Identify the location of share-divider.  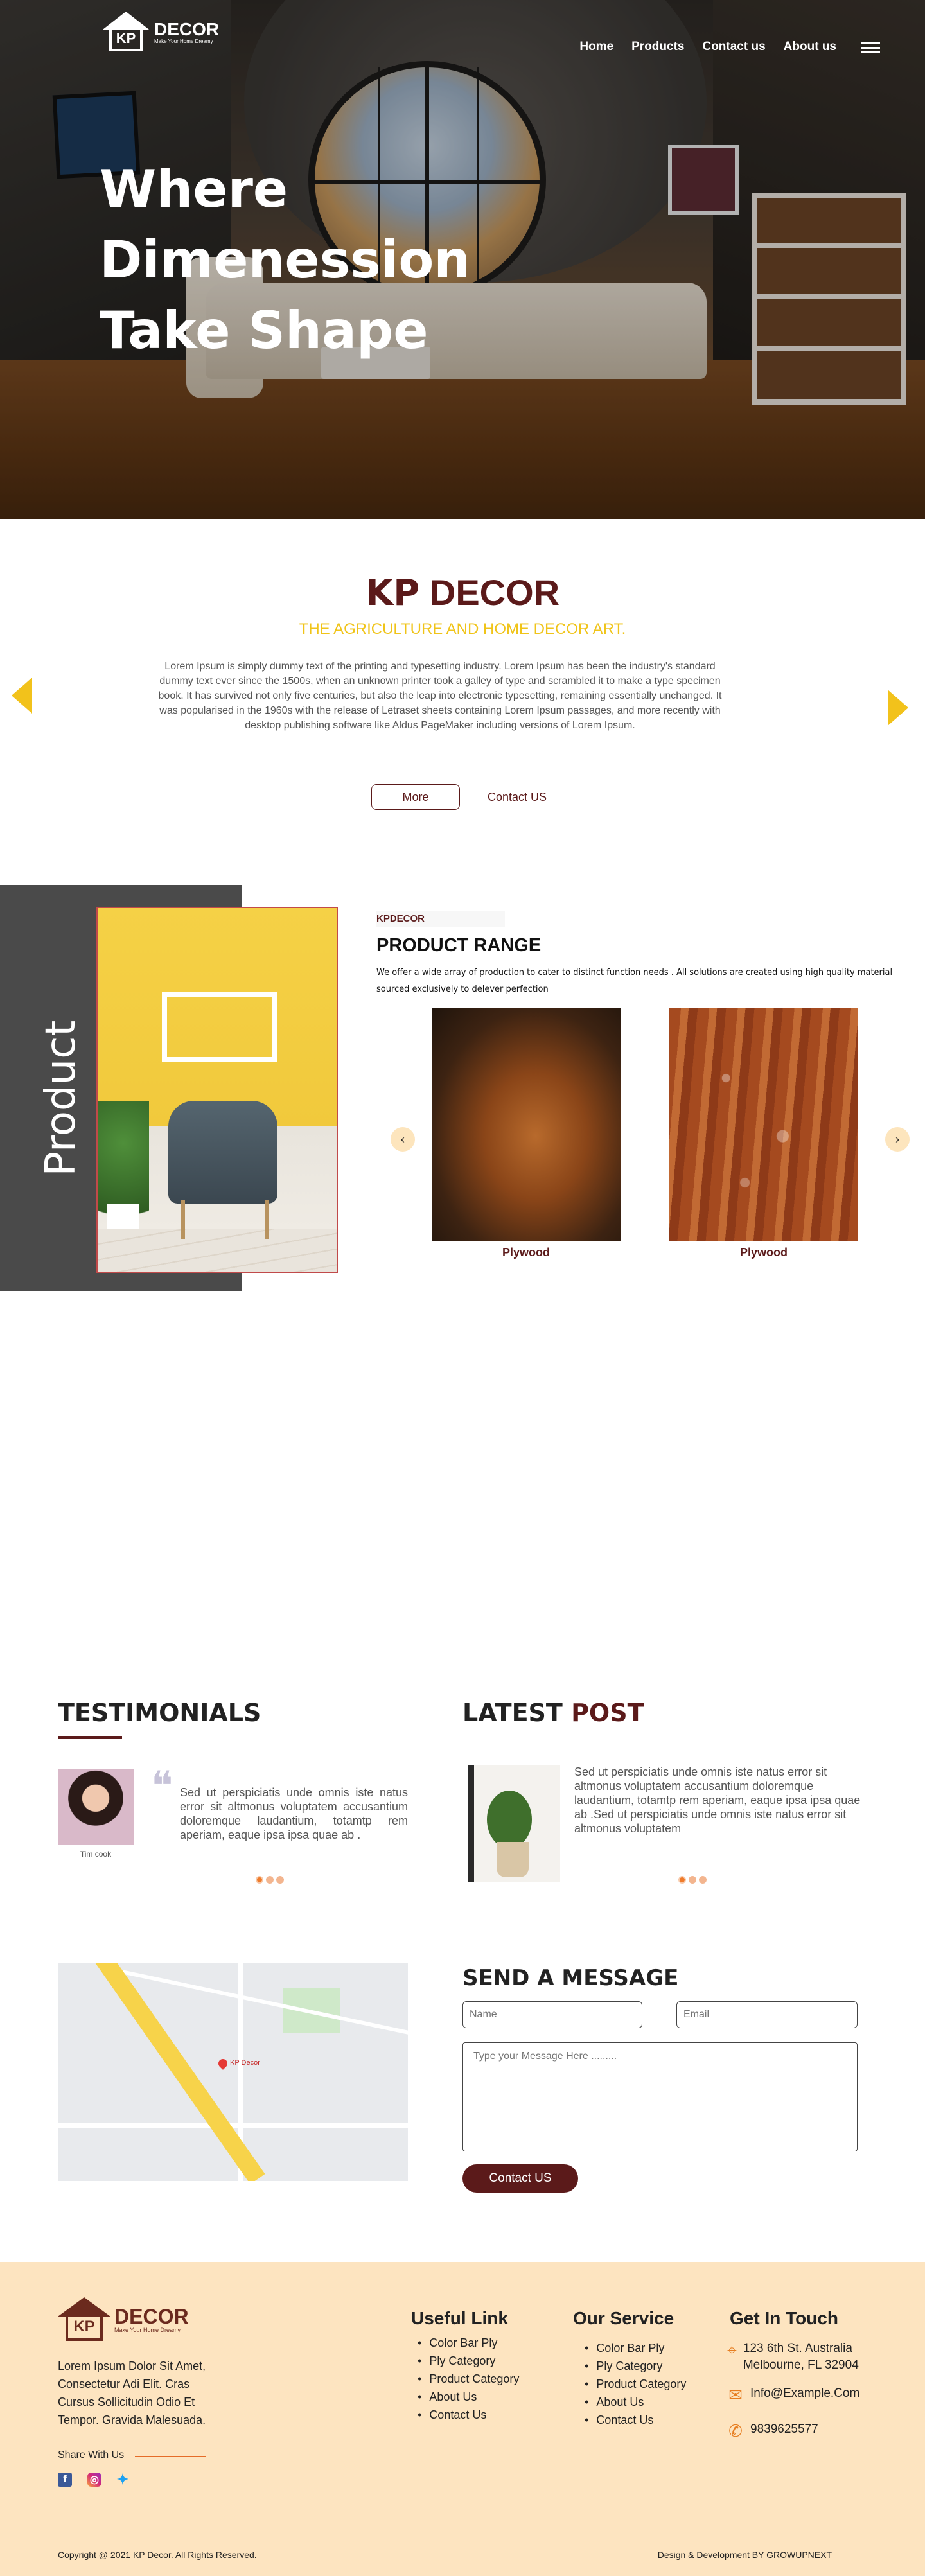
(171, 2456).